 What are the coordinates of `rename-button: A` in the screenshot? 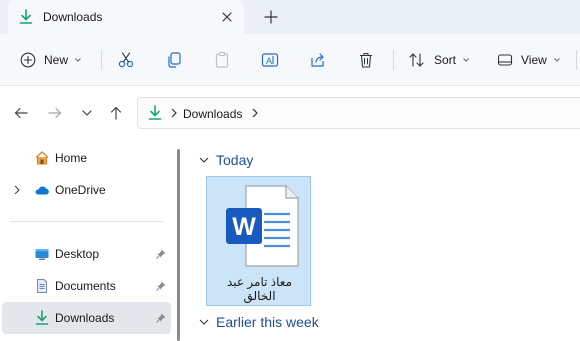 It's located at (270, 60).